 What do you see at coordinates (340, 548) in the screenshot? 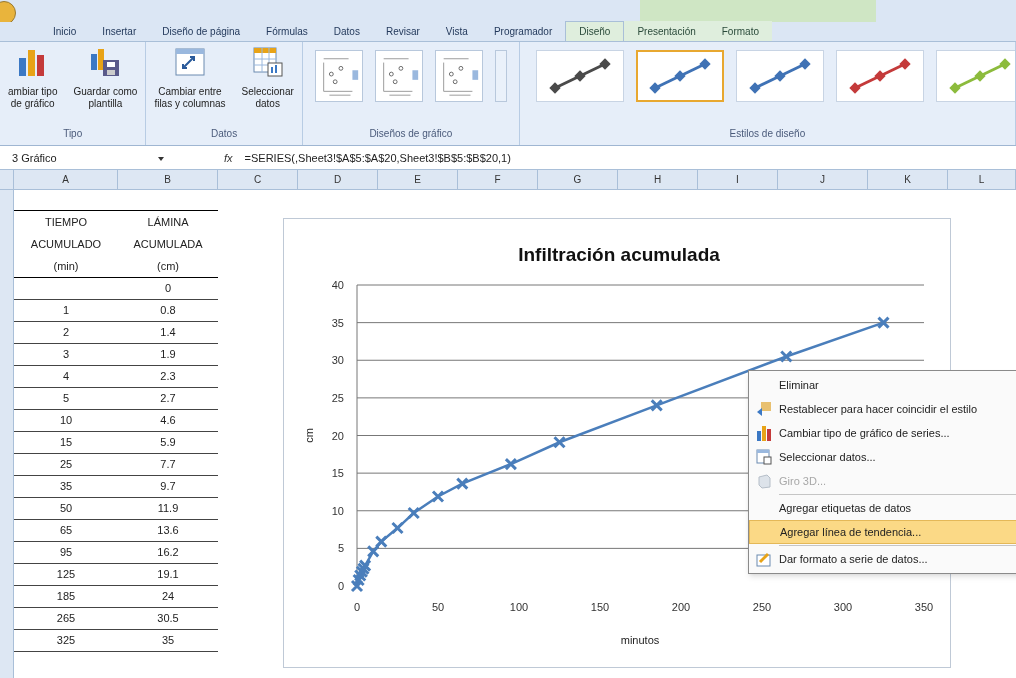
I see `y-tick-label: 5` at bounding box center [340, 548].